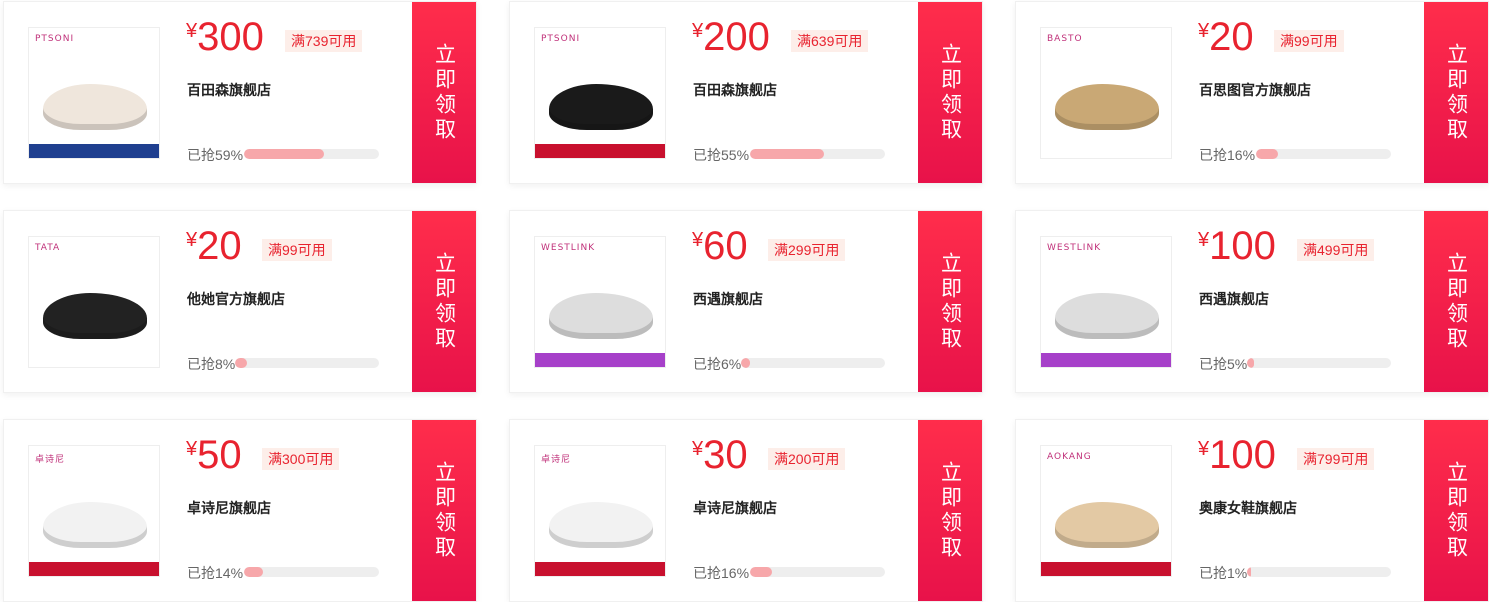 This screenshot has width=1489, height=602. I want to click on product-image: AOKANG, so click(1106, 511).